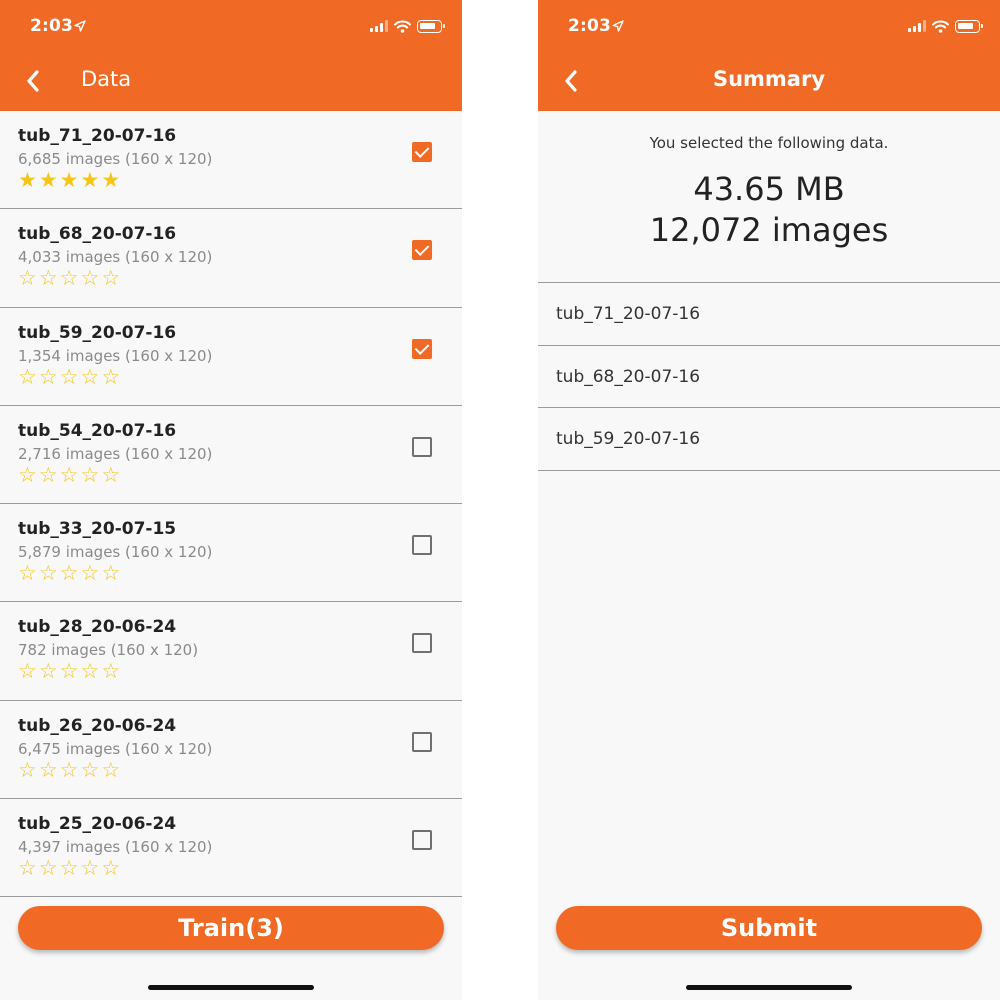 The height and width of the screenshot is (1000, 1000). What do you see at coordinates (231, 928) in the screenshot?
I see `train-button: Train(3)` at bounding box center [231, 928].